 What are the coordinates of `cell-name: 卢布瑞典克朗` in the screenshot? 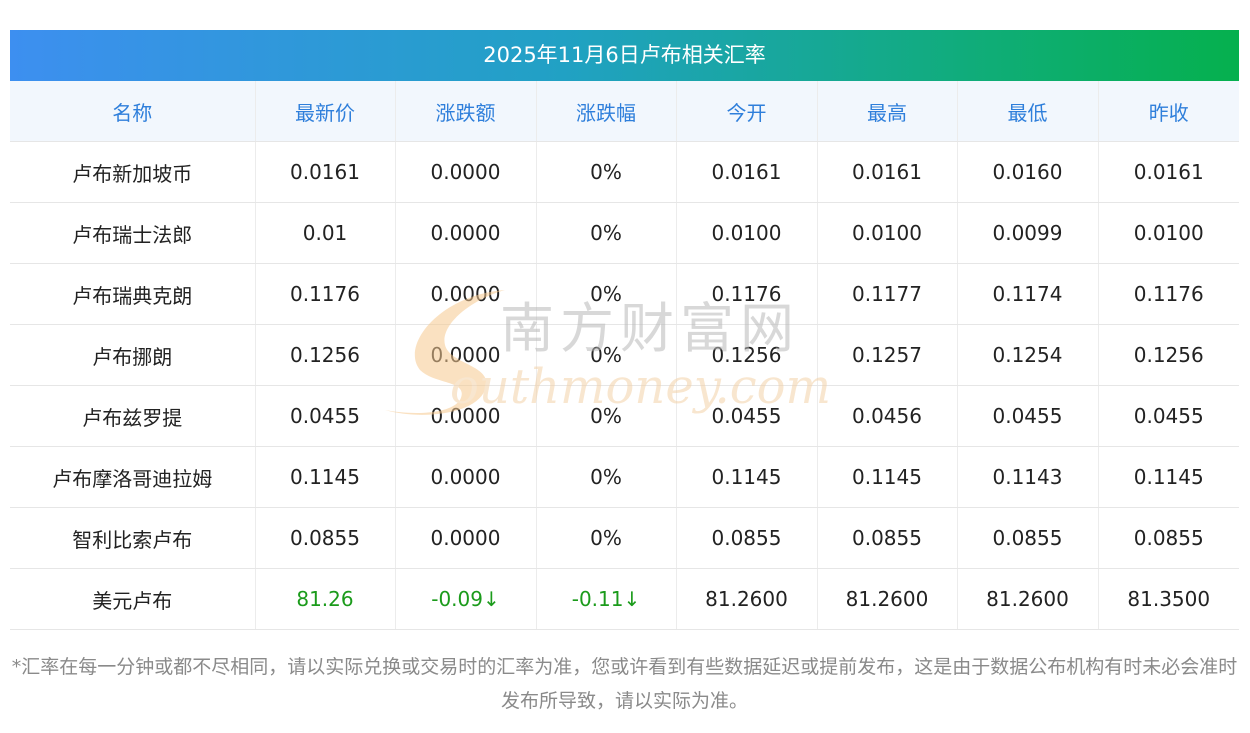 It's located at (133, 294).